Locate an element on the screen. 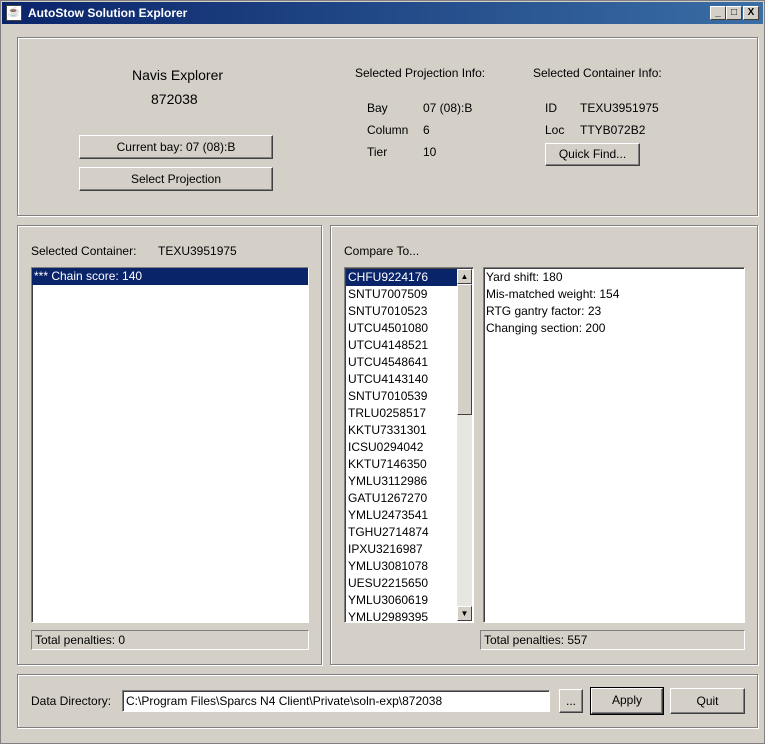 The image size is (765, 744). explorer-id: 872038 is located at coordinates (174, 99).